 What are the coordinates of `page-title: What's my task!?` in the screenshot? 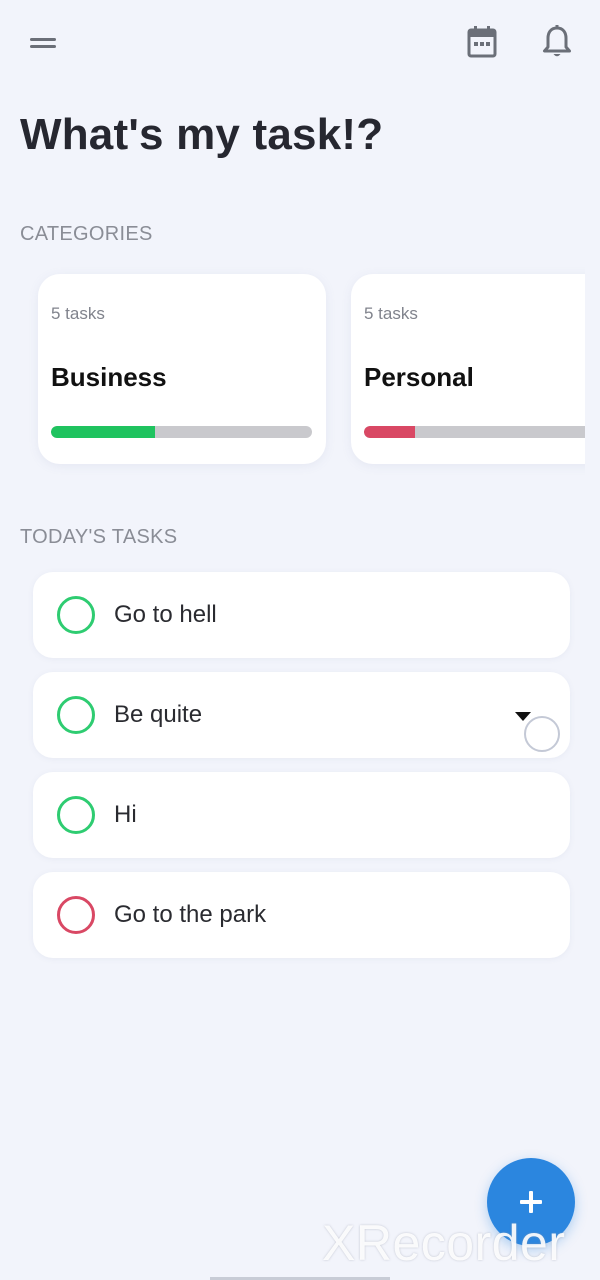 It's located at (202, 134).